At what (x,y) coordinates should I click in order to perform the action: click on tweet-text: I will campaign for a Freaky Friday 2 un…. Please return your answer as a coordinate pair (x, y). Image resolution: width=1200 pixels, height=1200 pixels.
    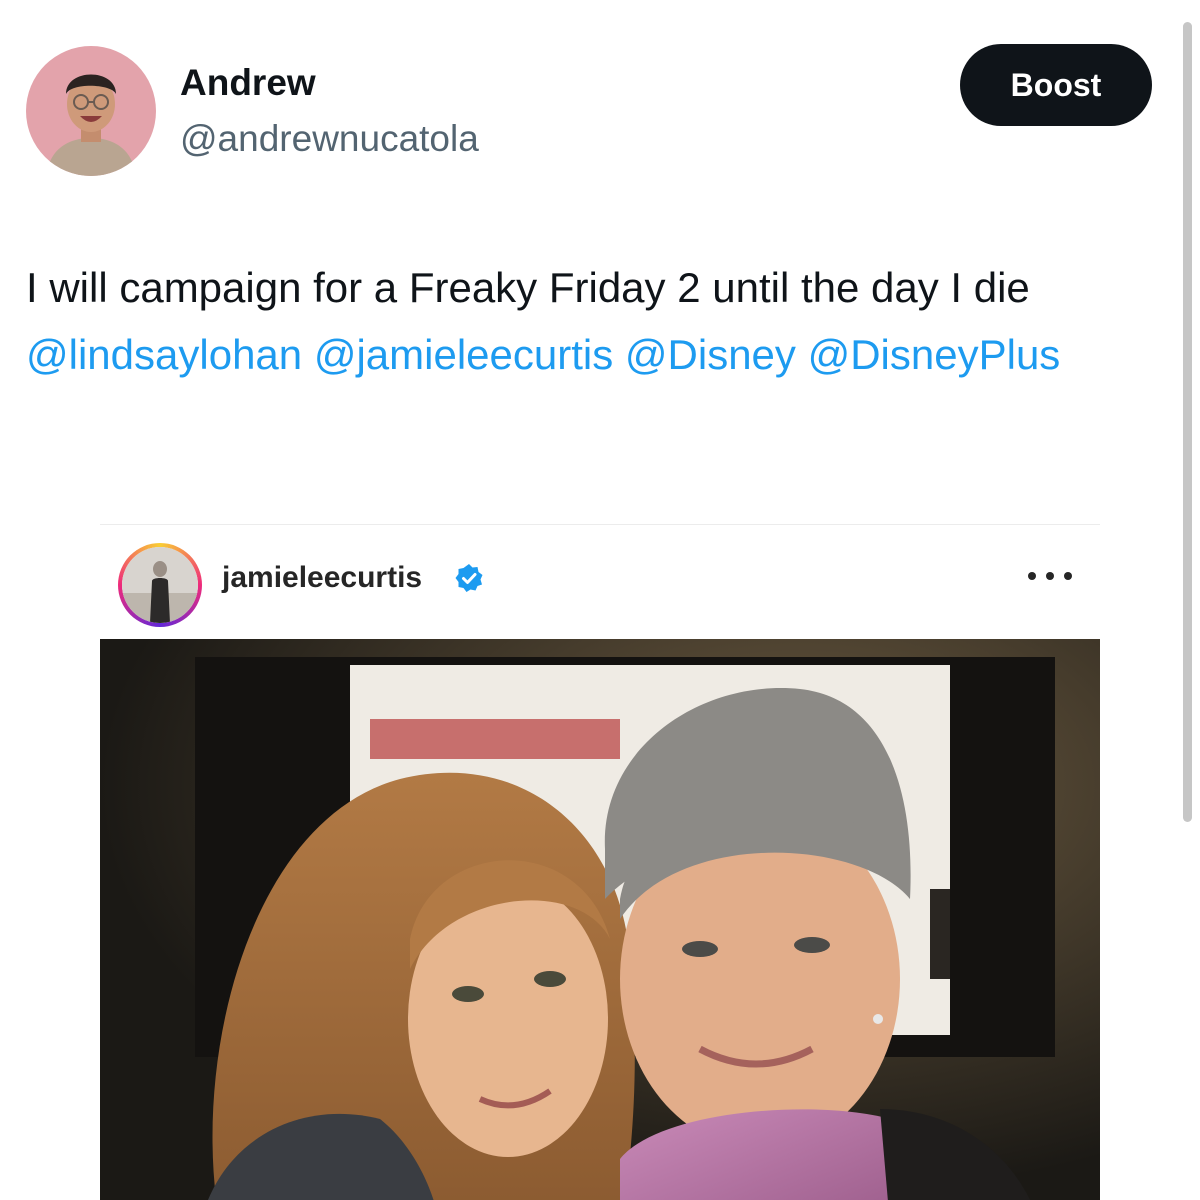
    Looking at the image, I should click on (586, 321).